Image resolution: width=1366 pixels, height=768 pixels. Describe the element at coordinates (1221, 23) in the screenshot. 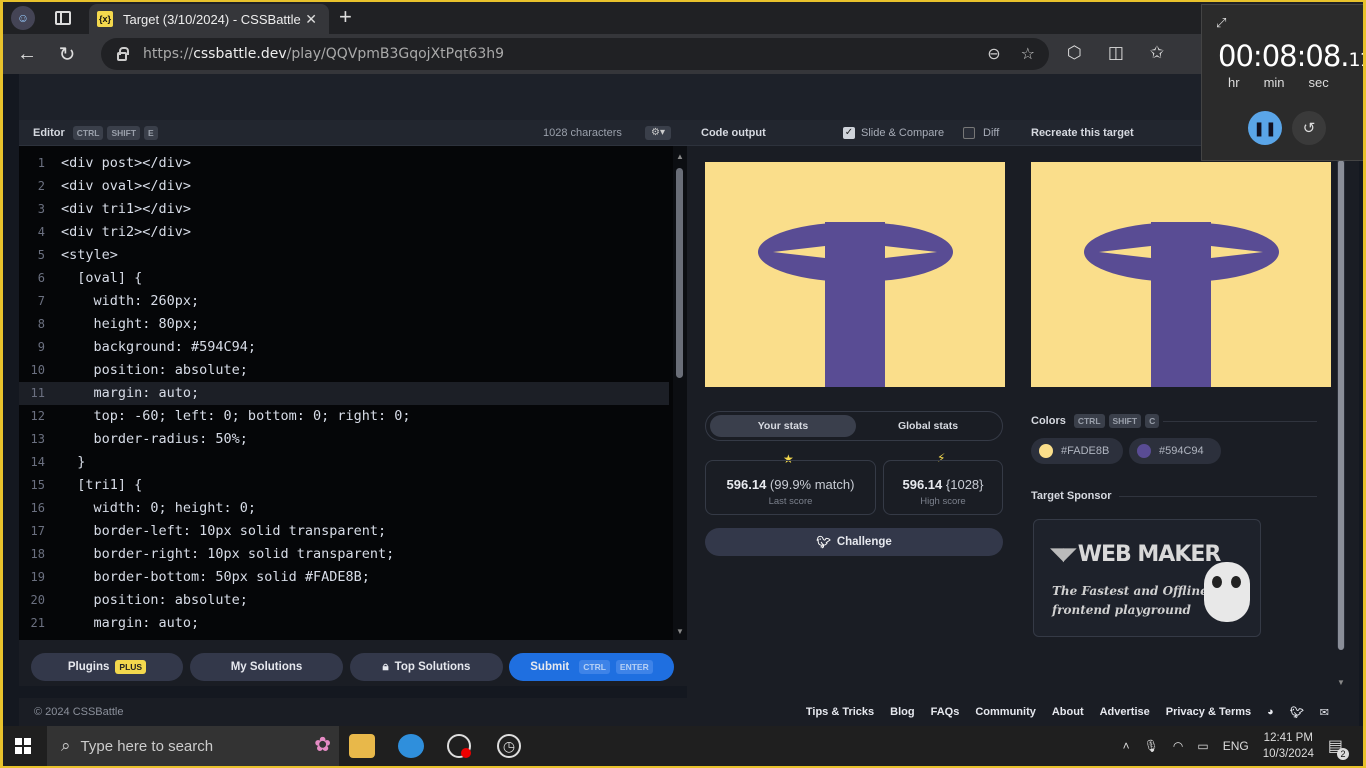

I see `expand-icon: ⤢` at that location.